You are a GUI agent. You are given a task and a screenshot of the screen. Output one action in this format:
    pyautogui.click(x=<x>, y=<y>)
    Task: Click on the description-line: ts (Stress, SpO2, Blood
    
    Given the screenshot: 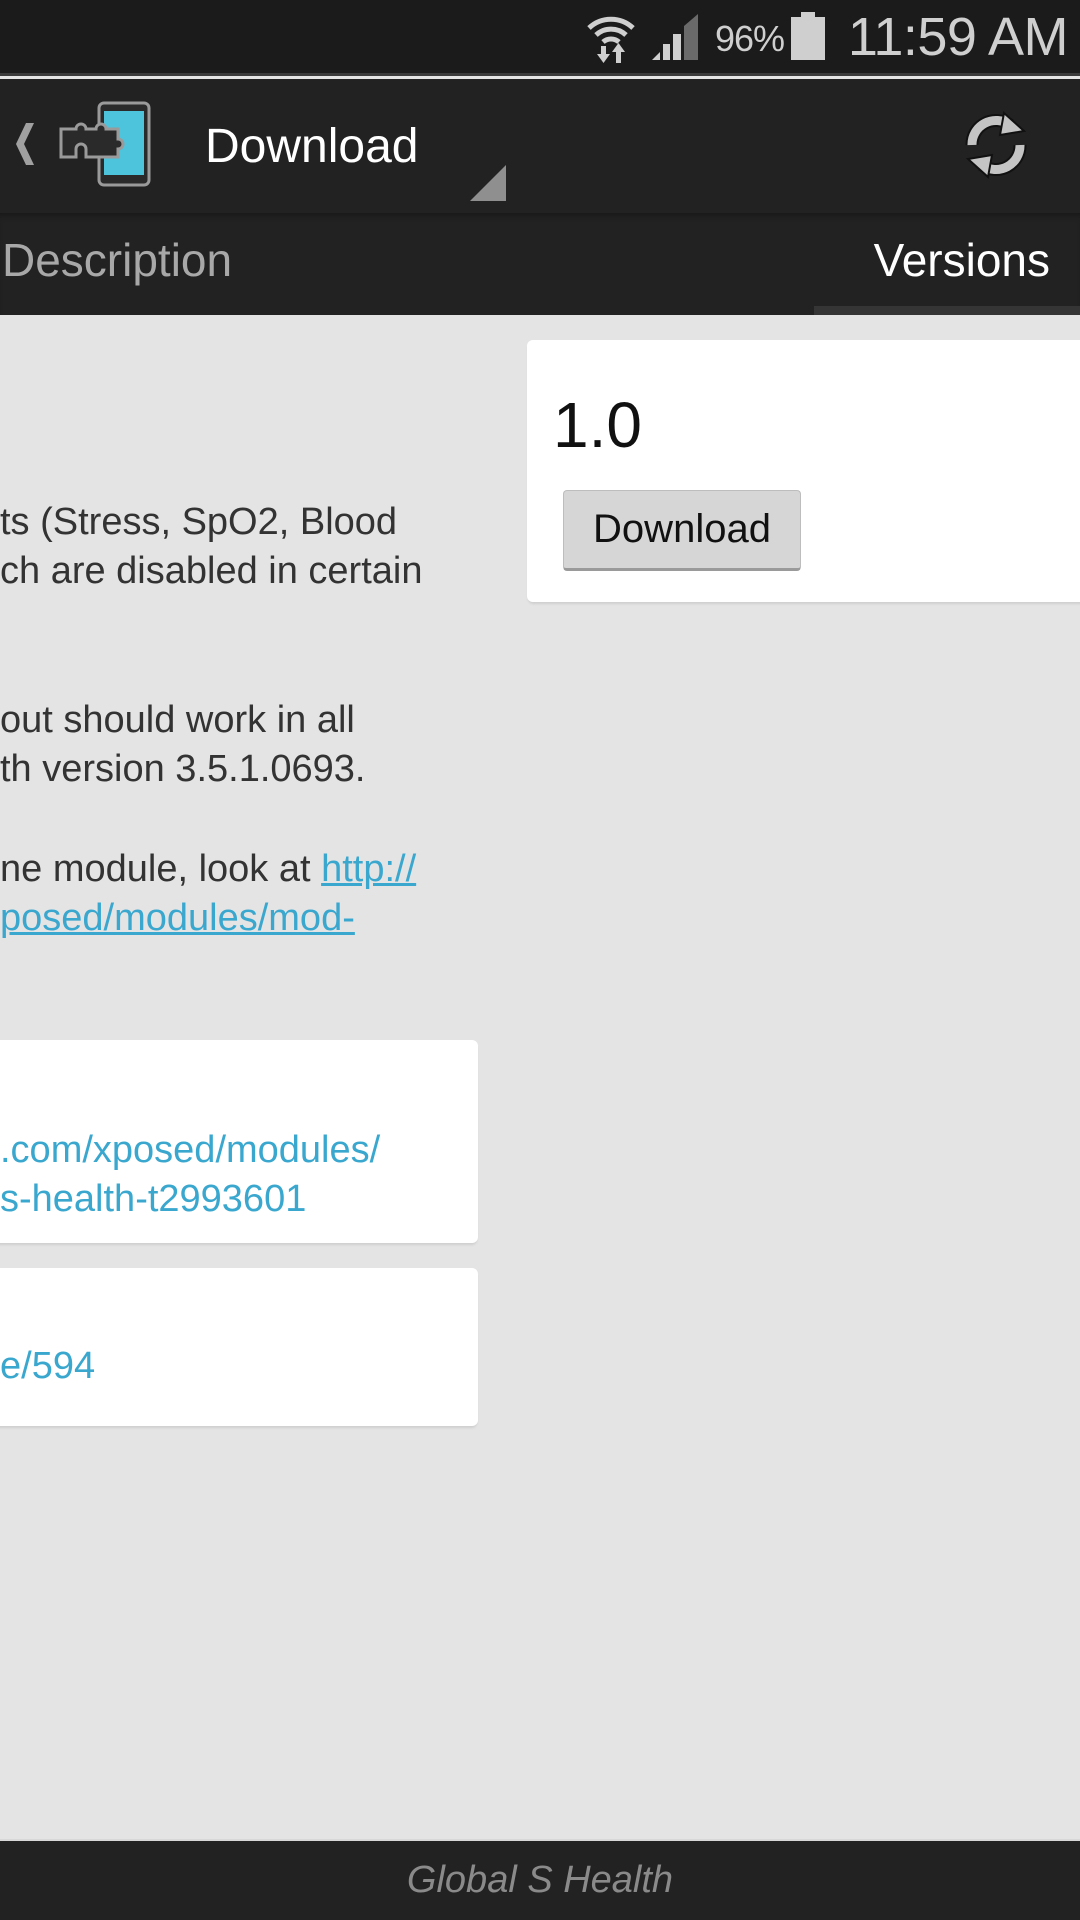 What is the action you would take?
    pyautogui.click(x=199, y=522)
    